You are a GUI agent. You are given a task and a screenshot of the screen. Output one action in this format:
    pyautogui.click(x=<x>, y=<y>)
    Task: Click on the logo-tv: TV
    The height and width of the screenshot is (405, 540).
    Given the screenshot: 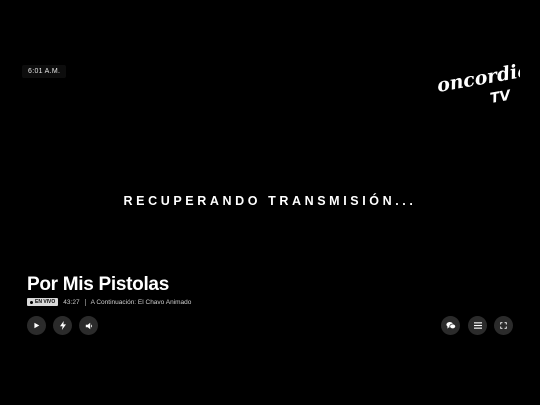 What is the action you would take?
    pyautogui.click(x=501, y=96)
    